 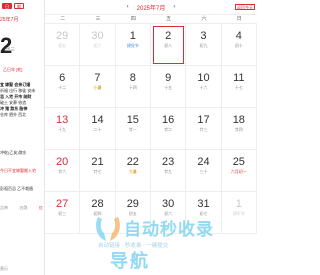 I want to click on day-cell: 16 廿二, so click(x=168, y=129).